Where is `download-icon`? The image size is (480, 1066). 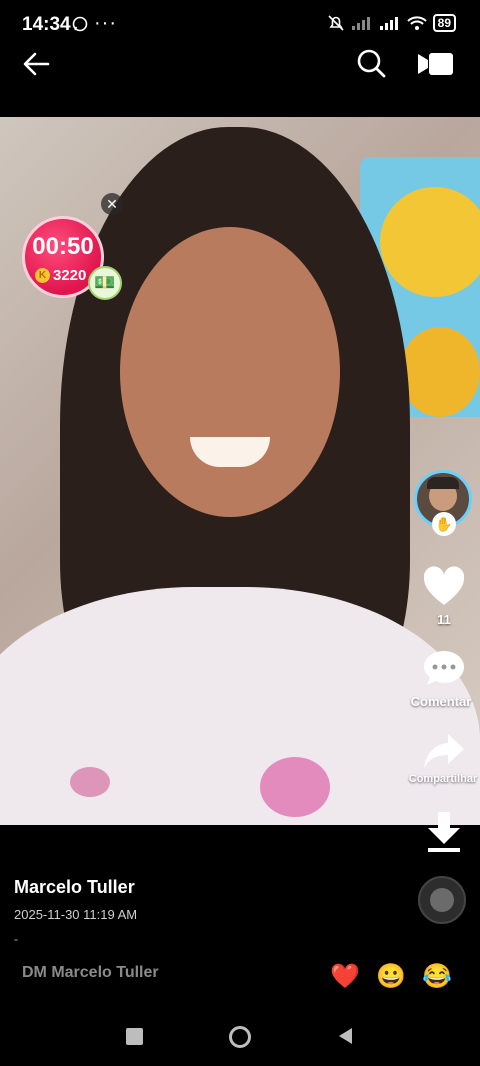
download-icon is located at coordinates (444, 832).